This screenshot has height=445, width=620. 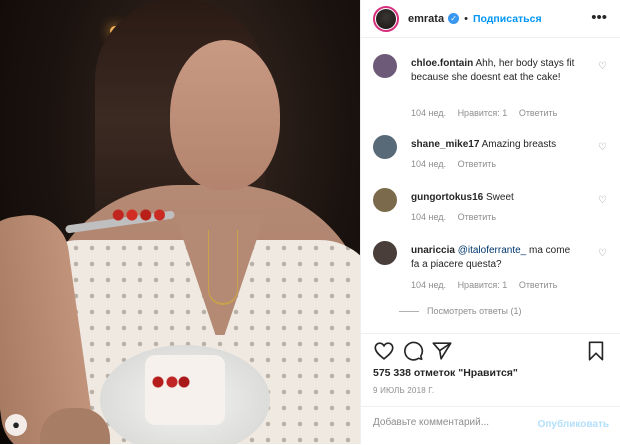 I want to click on comment-text: Sweet, so click(x=500, y=197).